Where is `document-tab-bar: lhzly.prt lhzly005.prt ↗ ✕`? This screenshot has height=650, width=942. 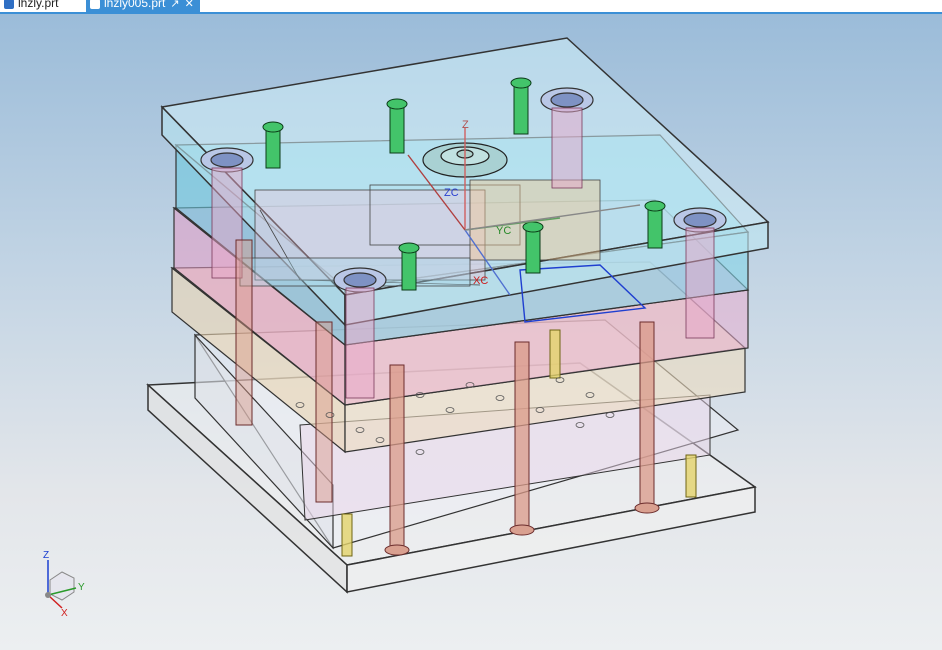 document-tab-bar: lhzly.prt lhzly005.prt ↗ ✕ is located at coordinates (471, 7).